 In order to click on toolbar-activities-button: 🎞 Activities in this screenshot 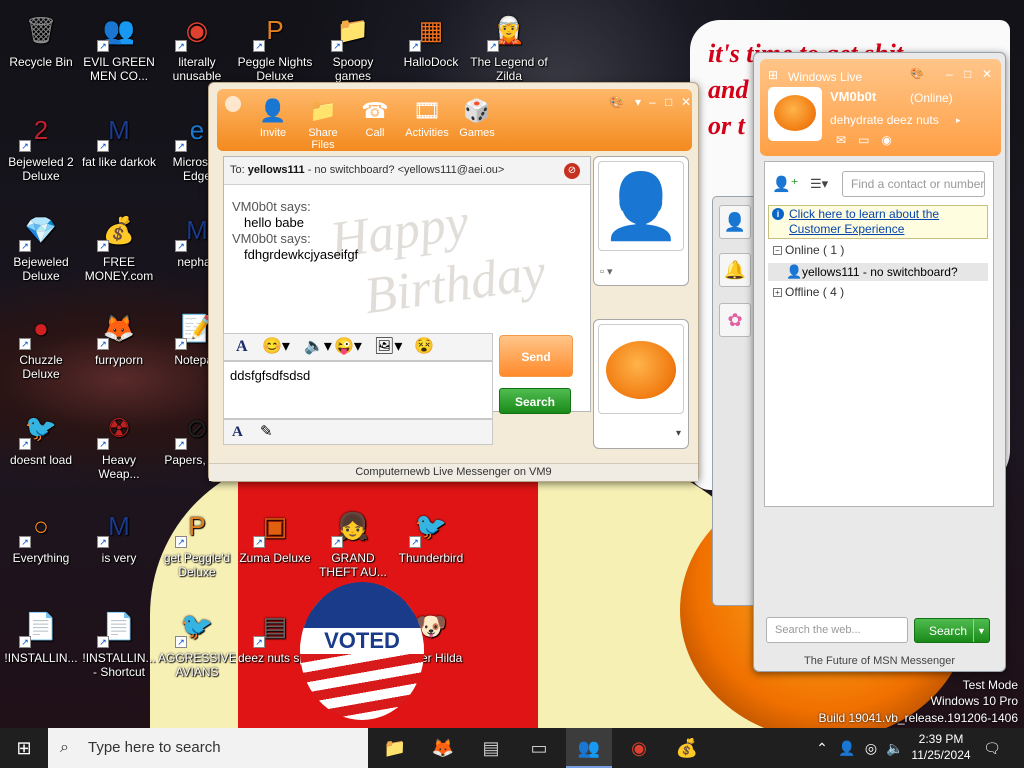, I will do `click(427, 118)`.